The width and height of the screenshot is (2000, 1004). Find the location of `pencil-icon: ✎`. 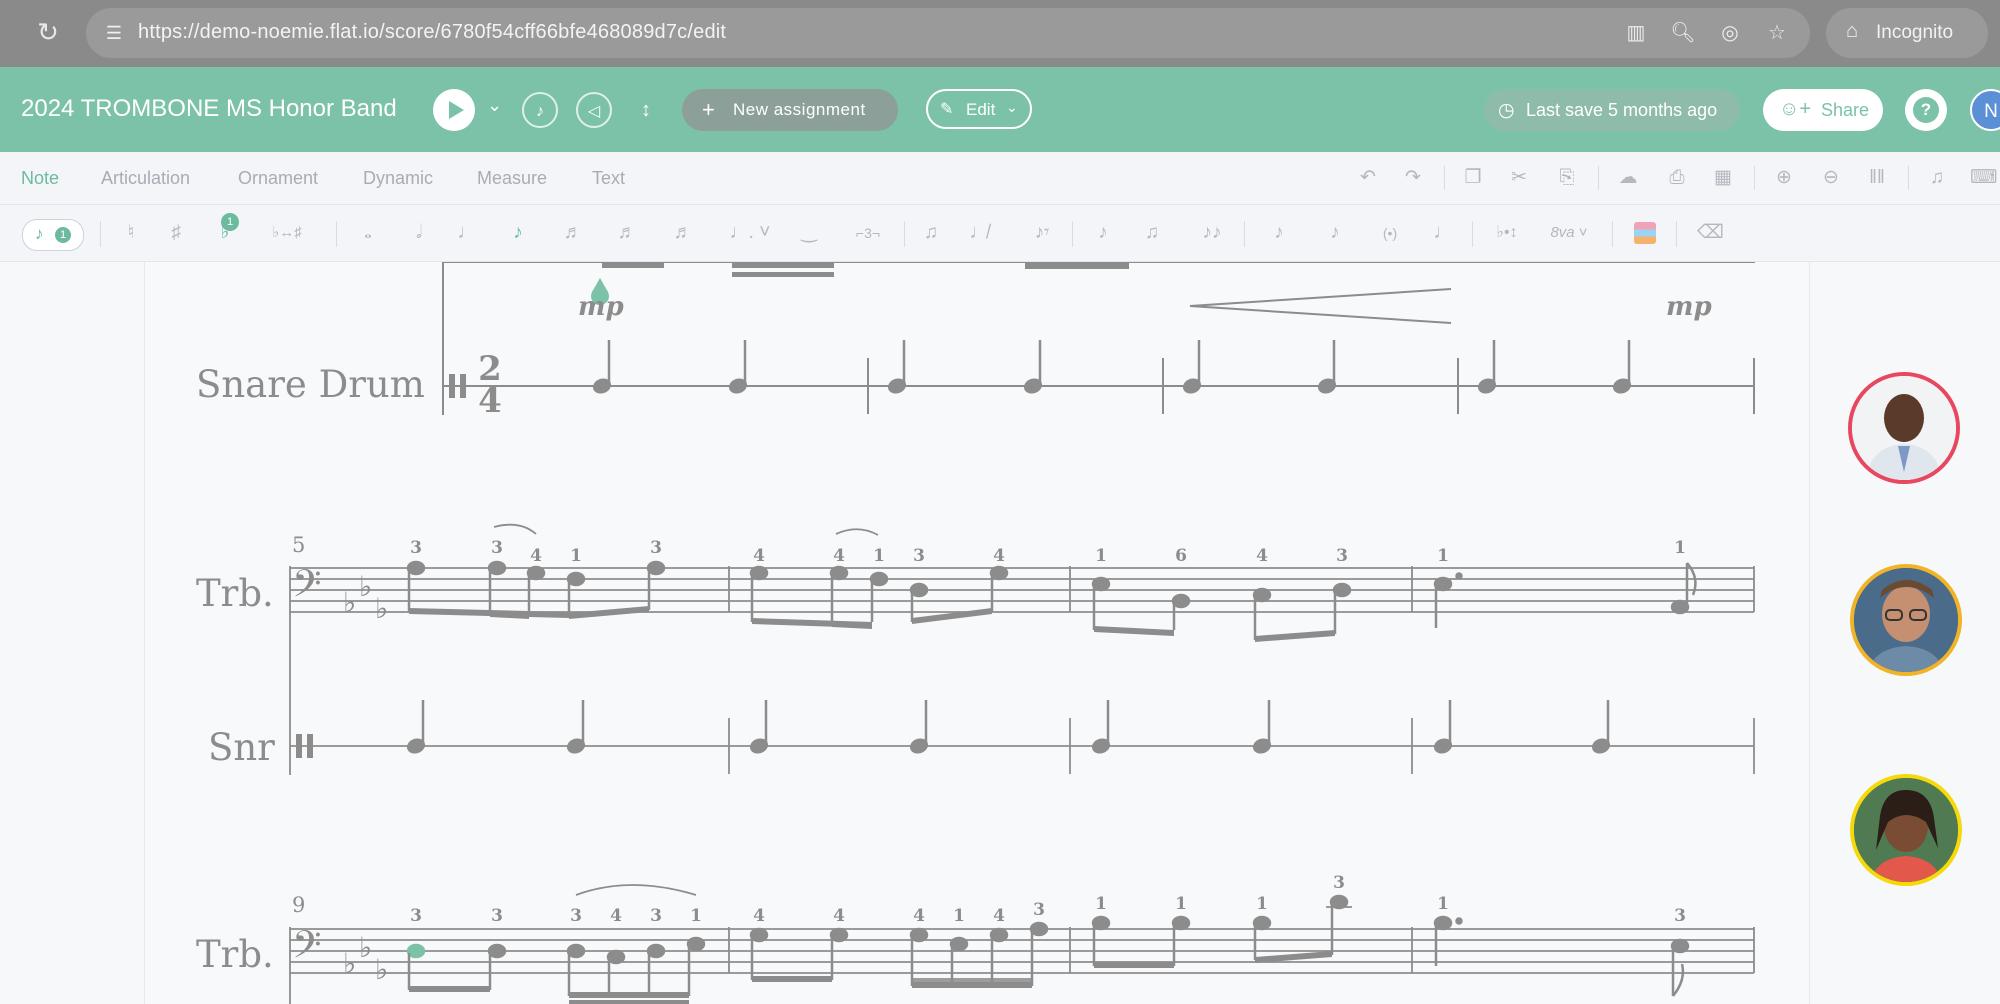

pencil-icon: ✎ is located at coordinates (947, 109).